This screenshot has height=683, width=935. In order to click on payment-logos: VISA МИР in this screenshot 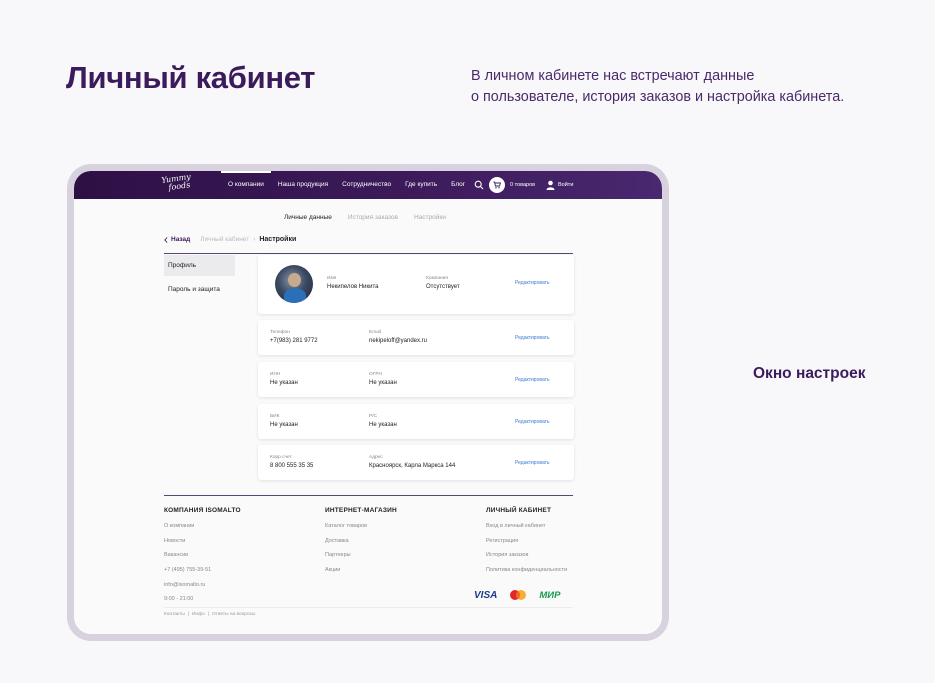, I will do `click(517, 595)`.